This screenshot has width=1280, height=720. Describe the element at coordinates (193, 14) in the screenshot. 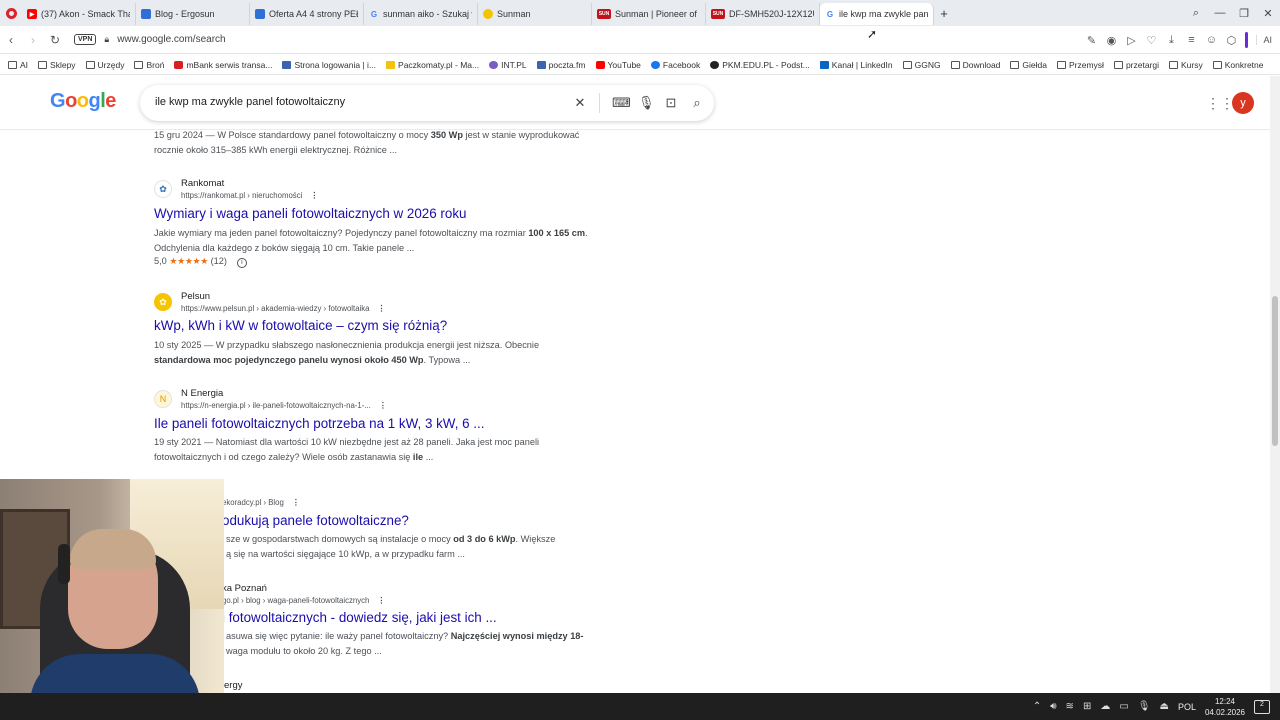

I see `tab-1: Blog - Ergosun` at that location.